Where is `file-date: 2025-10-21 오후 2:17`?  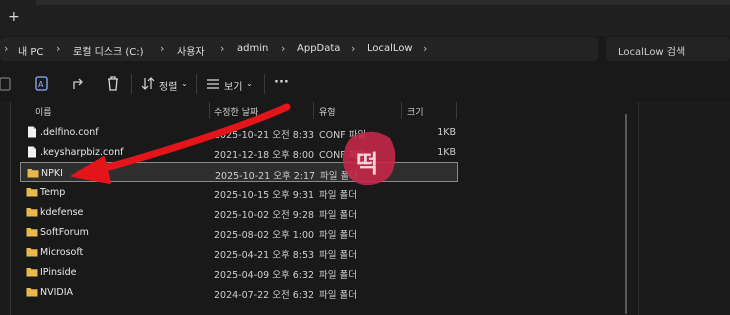
file-date: 2025-10-21 오후 2:17 is located at coordinates (265, 176).